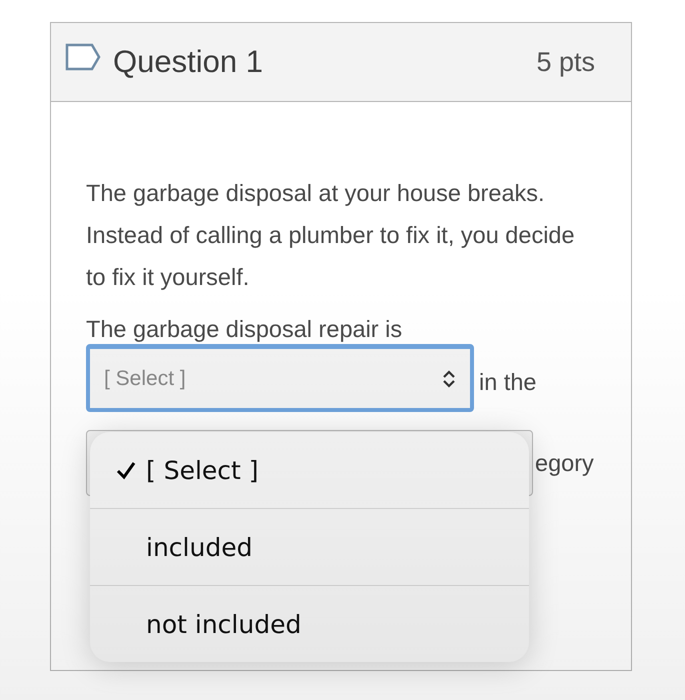  Describe the element at coordinates (309, 623) in the screenshot. I see `dropdown-option: not included` at that location.